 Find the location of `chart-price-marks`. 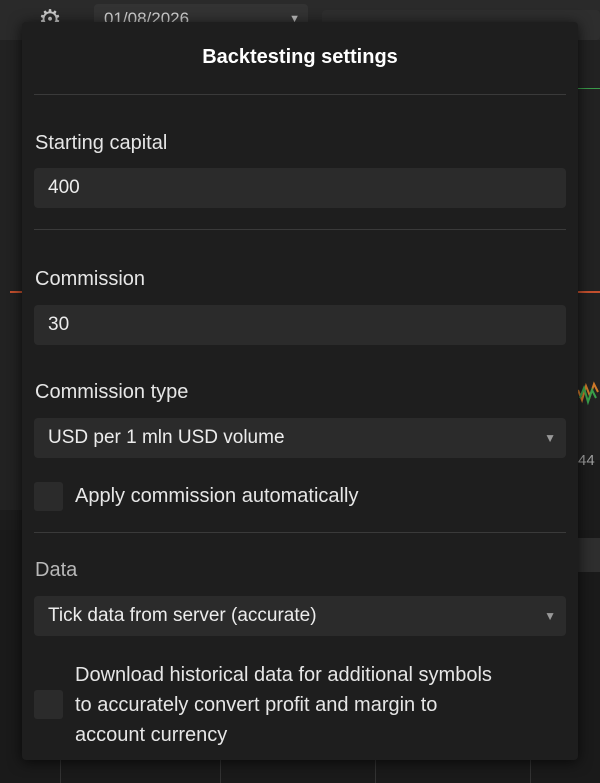

chart-price-marks is located at coordinates (588, 393).